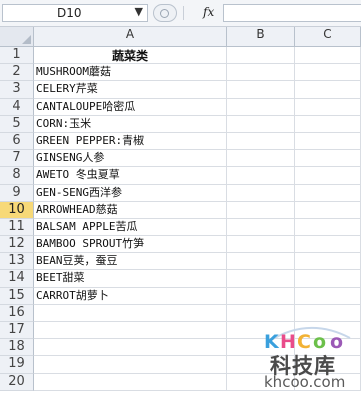 The width and height of the screenshot is (361, 393). Describe the element at coordinates (288, 341) in the screenshot. I see `svg-text: H` at that location.